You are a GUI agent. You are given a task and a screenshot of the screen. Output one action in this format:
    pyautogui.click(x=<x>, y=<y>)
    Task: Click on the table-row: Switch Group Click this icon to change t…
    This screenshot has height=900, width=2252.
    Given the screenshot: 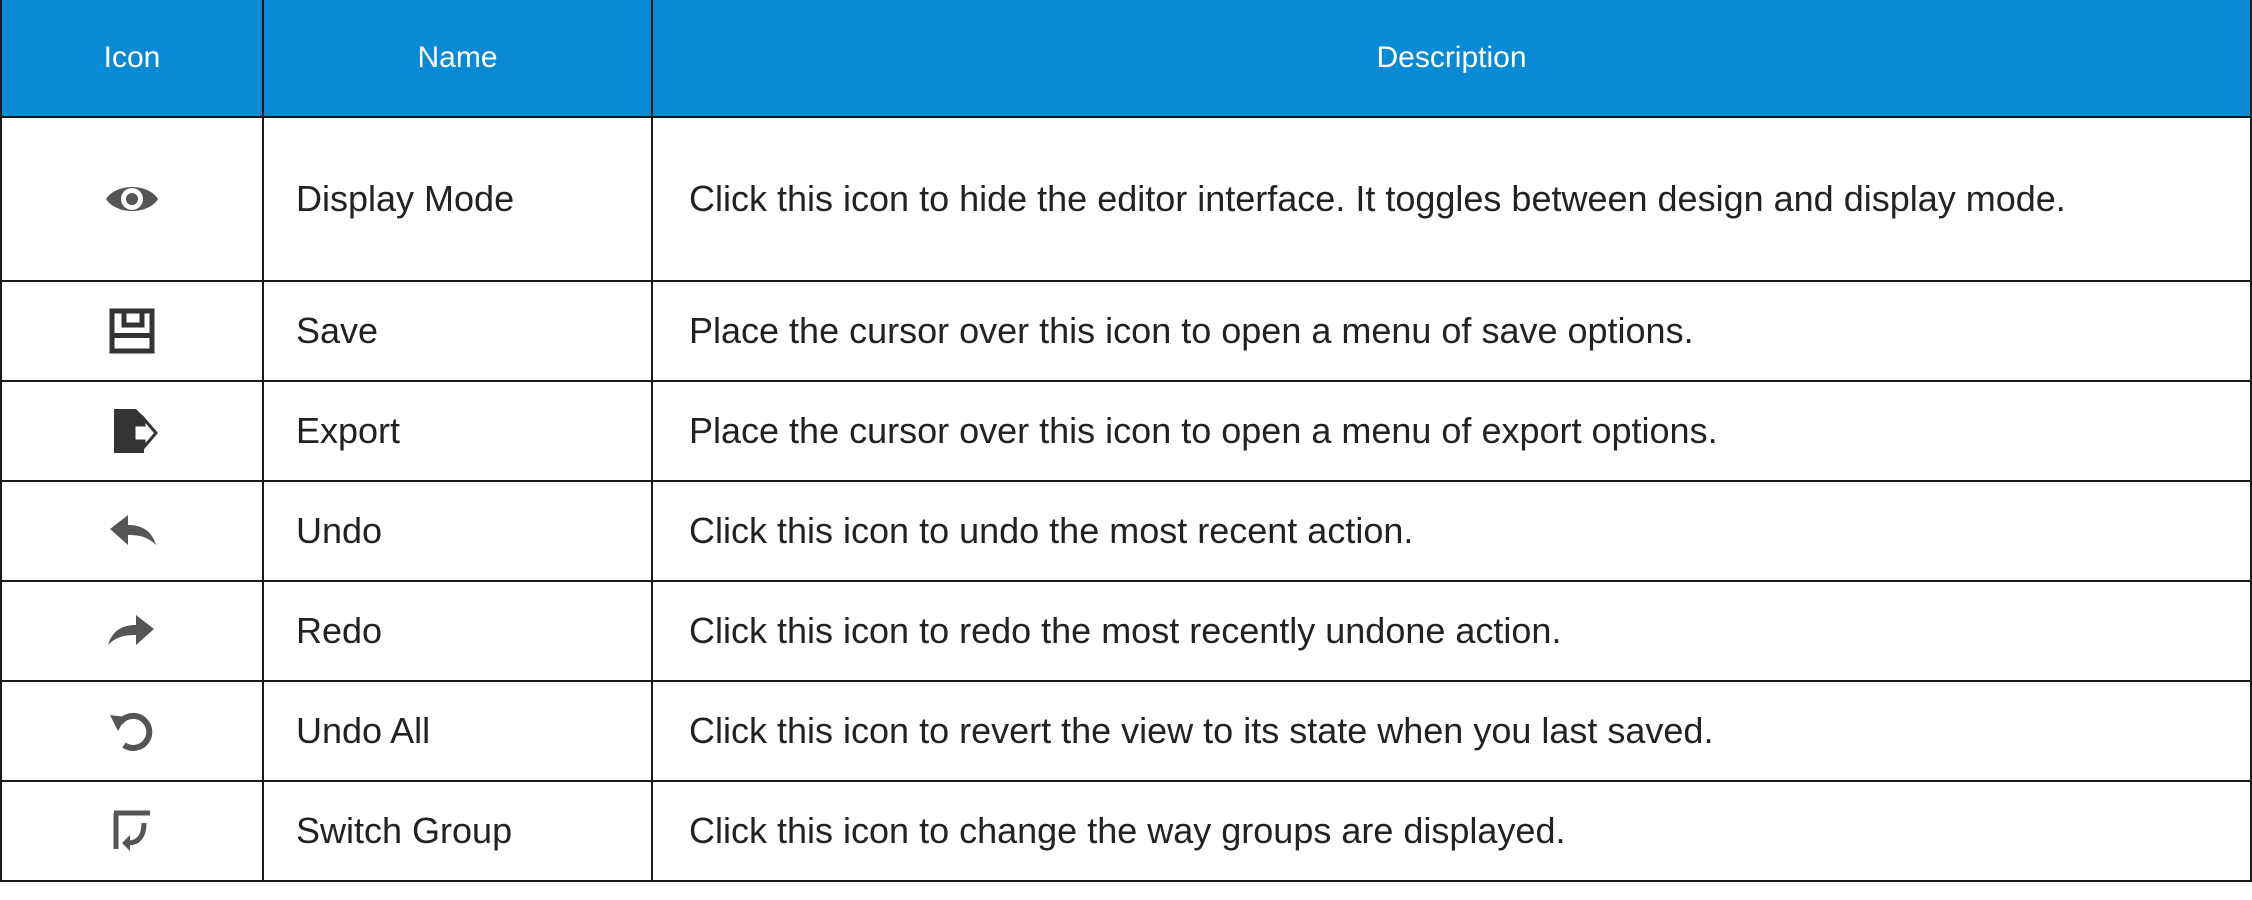 What is the action you would take?
    pyautogui.click(x=1126, y=831)
    